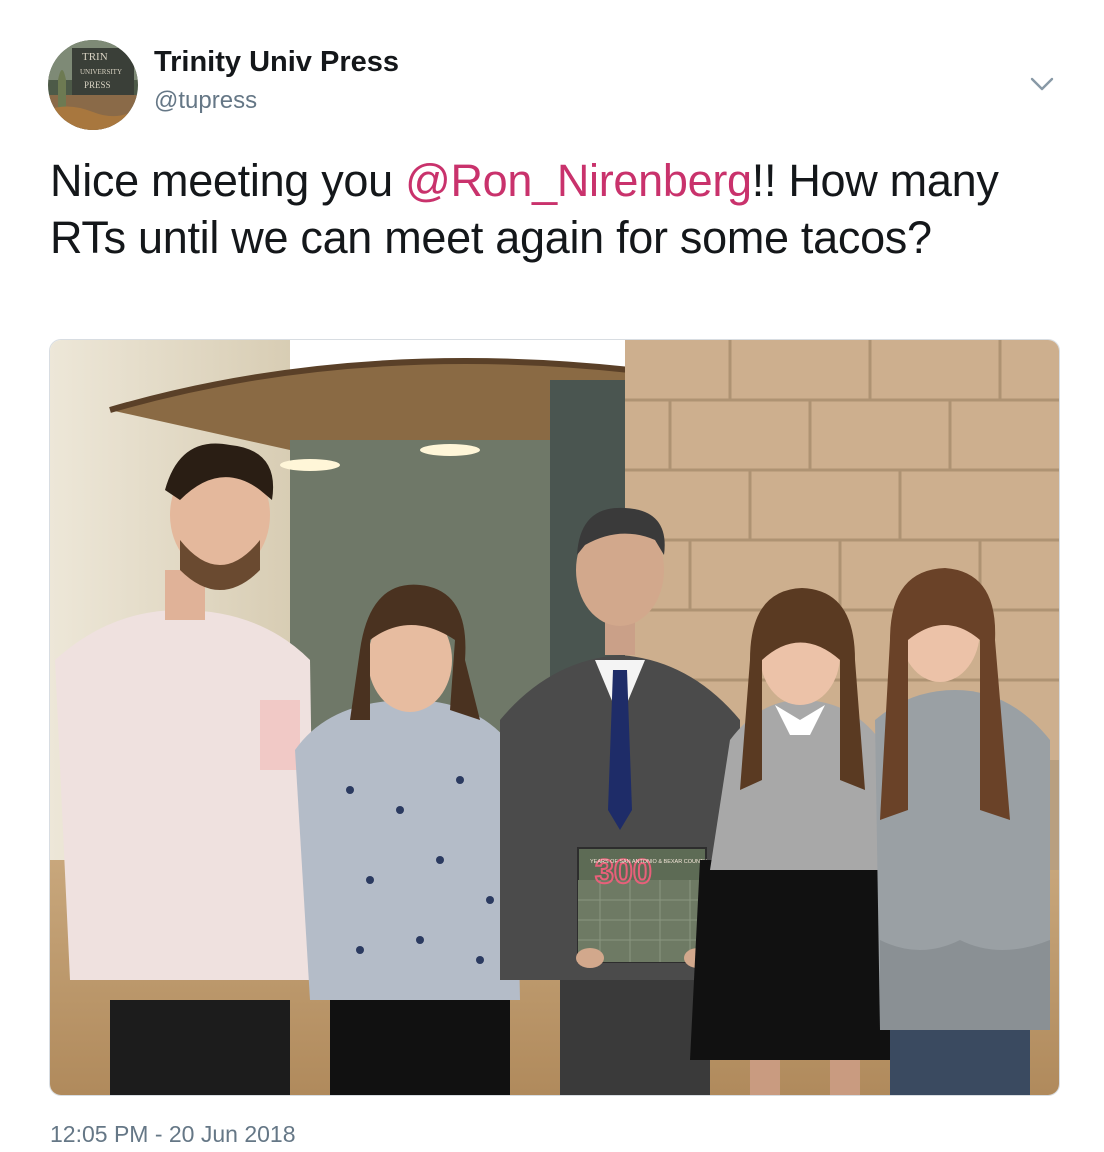  Describe the element at coordinates (578, 180) in the screenshot. I see `mention-link: @Ron_Nirenberg` at that location.